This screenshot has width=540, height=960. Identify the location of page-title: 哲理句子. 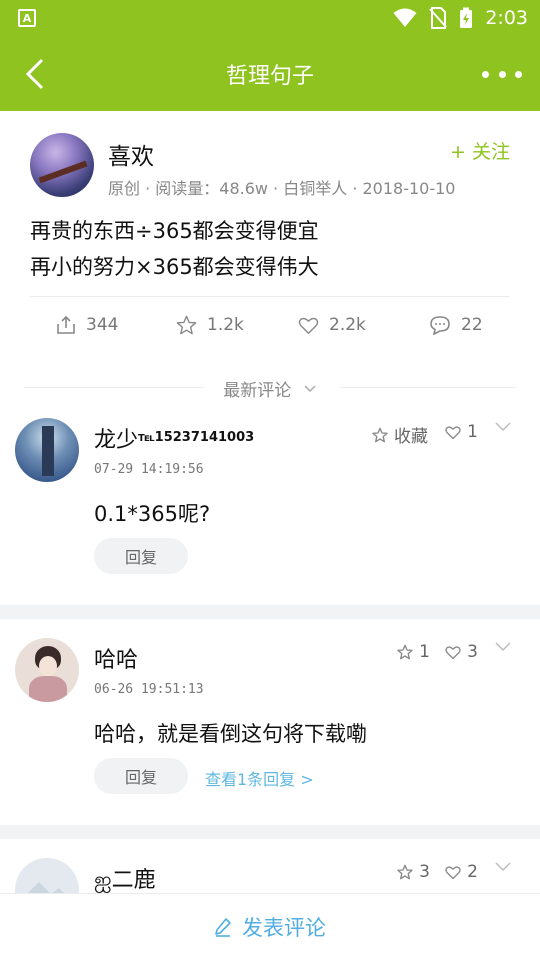
(269, 76).